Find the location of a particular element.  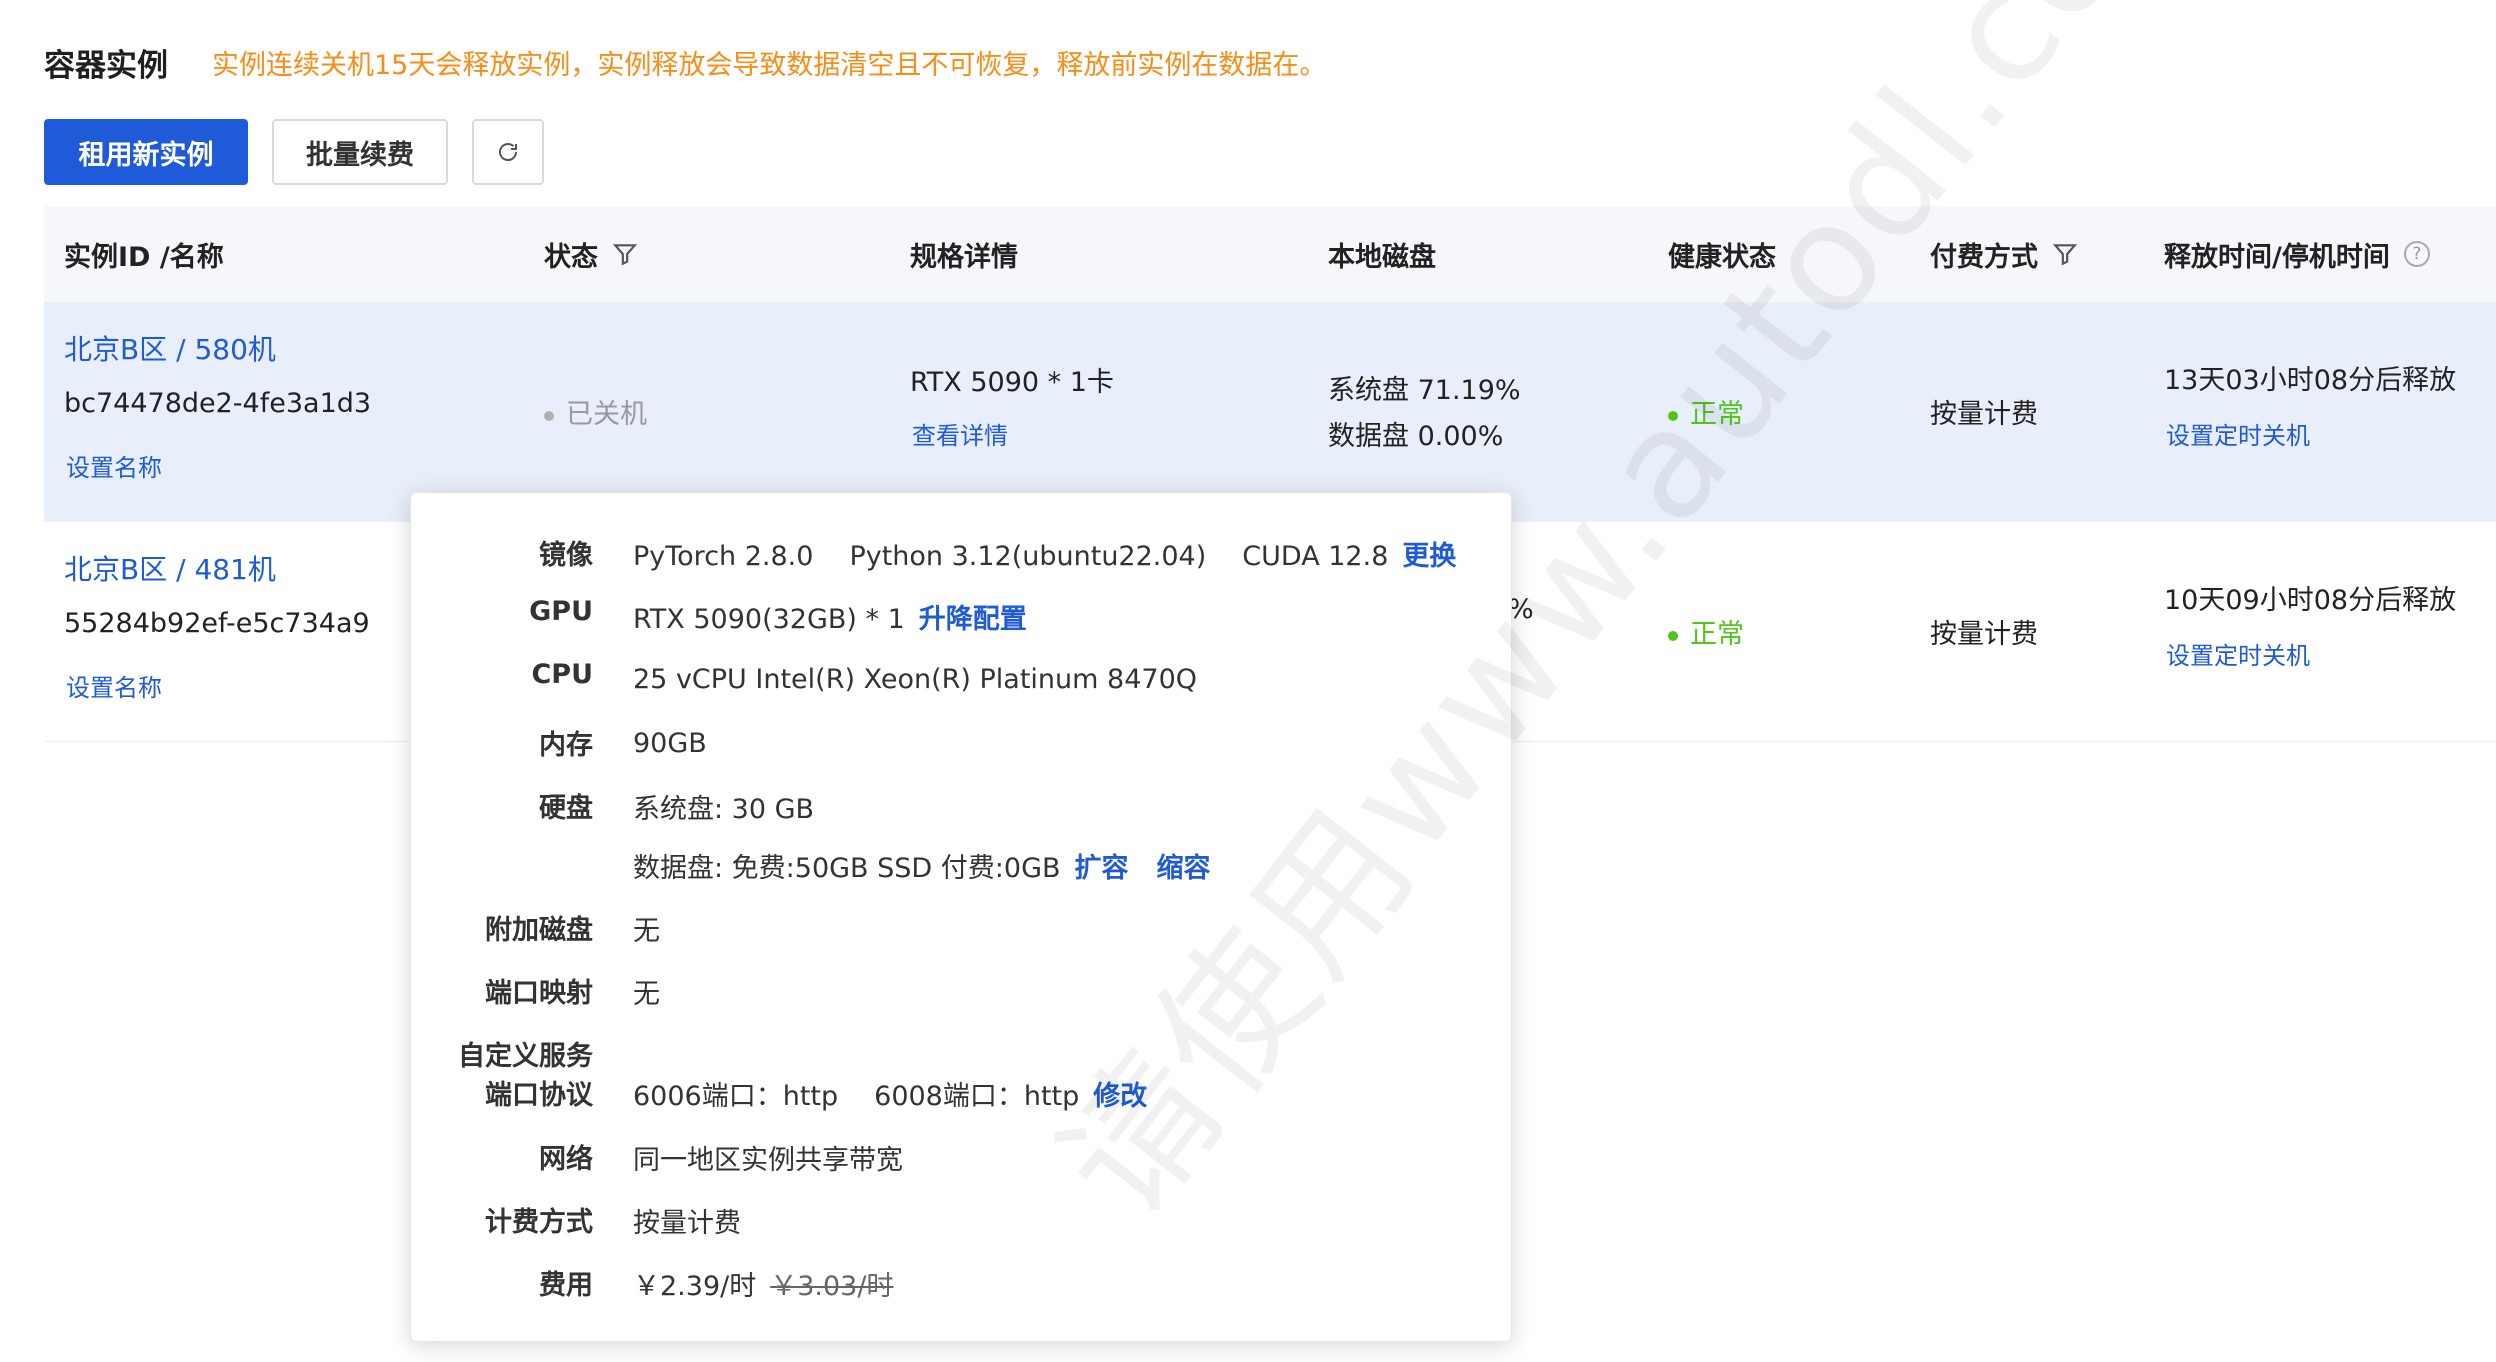

disk-label: 硬盘 is located at coordinates (566, 808).